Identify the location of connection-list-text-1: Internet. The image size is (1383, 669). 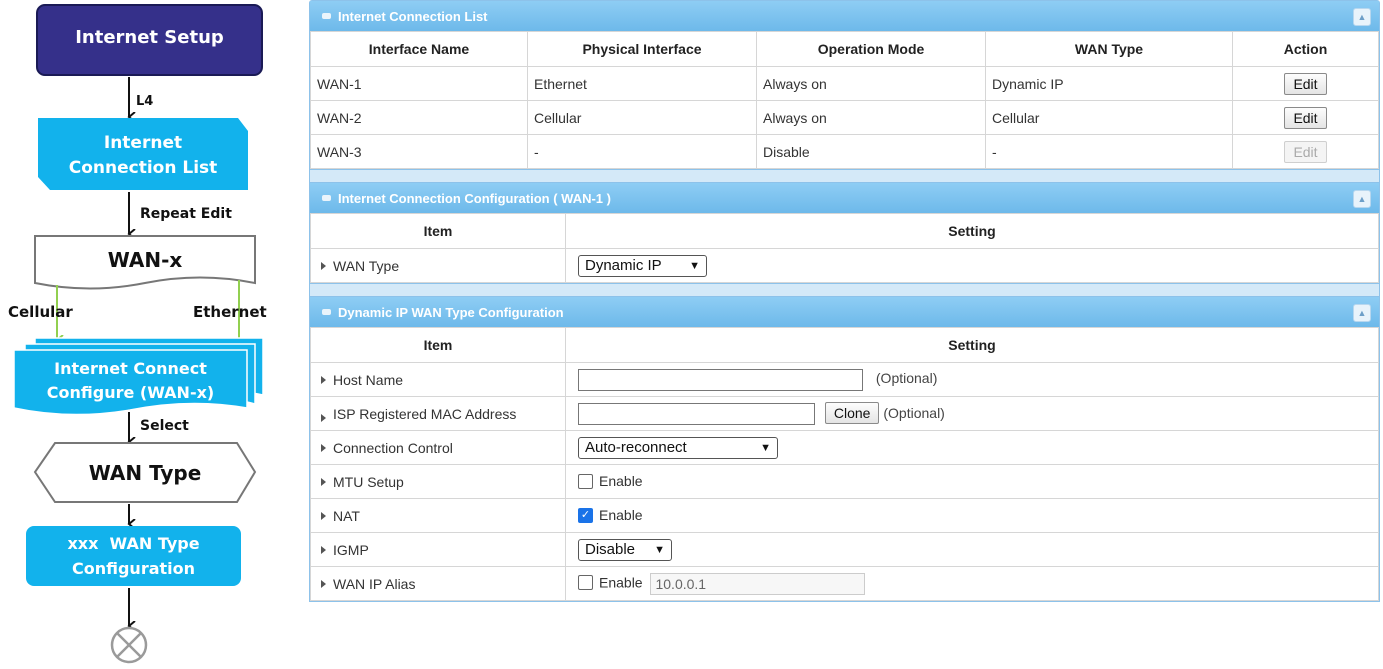
(143, 143).